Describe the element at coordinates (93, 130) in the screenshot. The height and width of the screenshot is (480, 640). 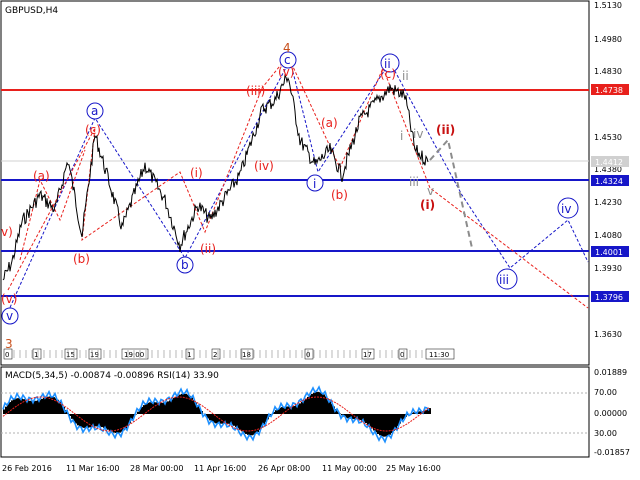
I see `wave-label-c-left: (c)` at that location.